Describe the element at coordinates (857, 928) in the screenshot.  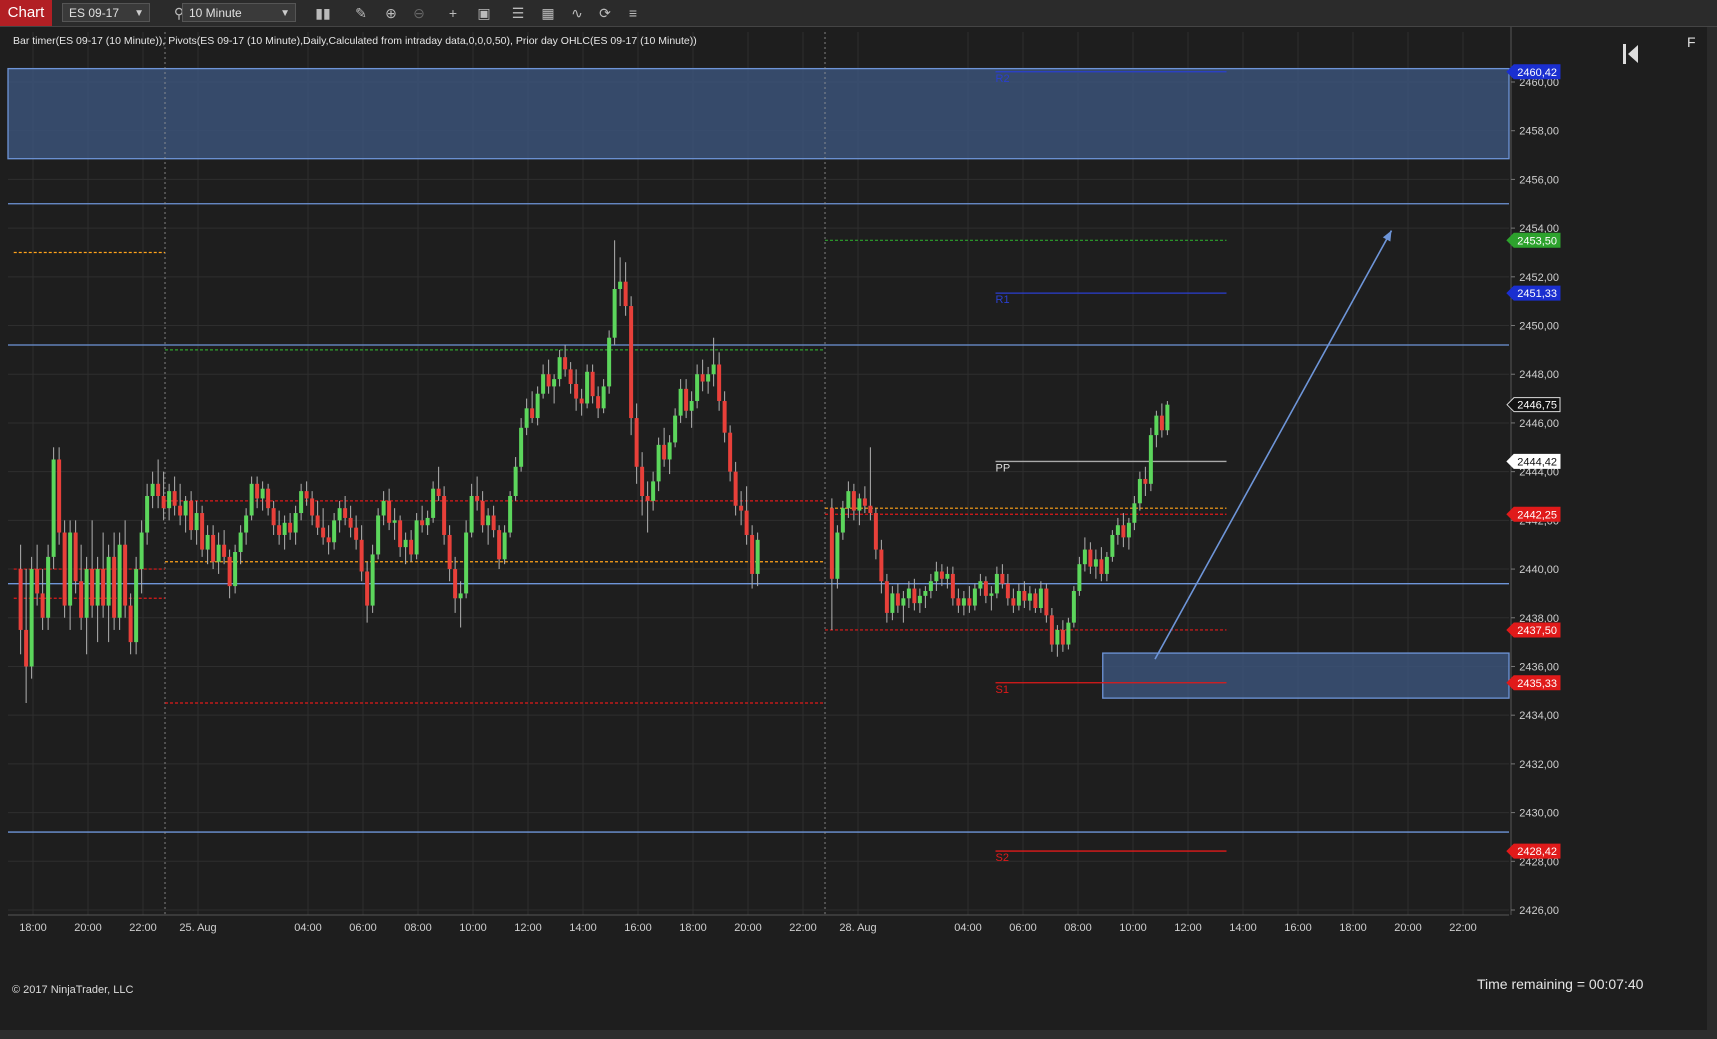
I see `time-tick-label: 28. Aug` at that location.